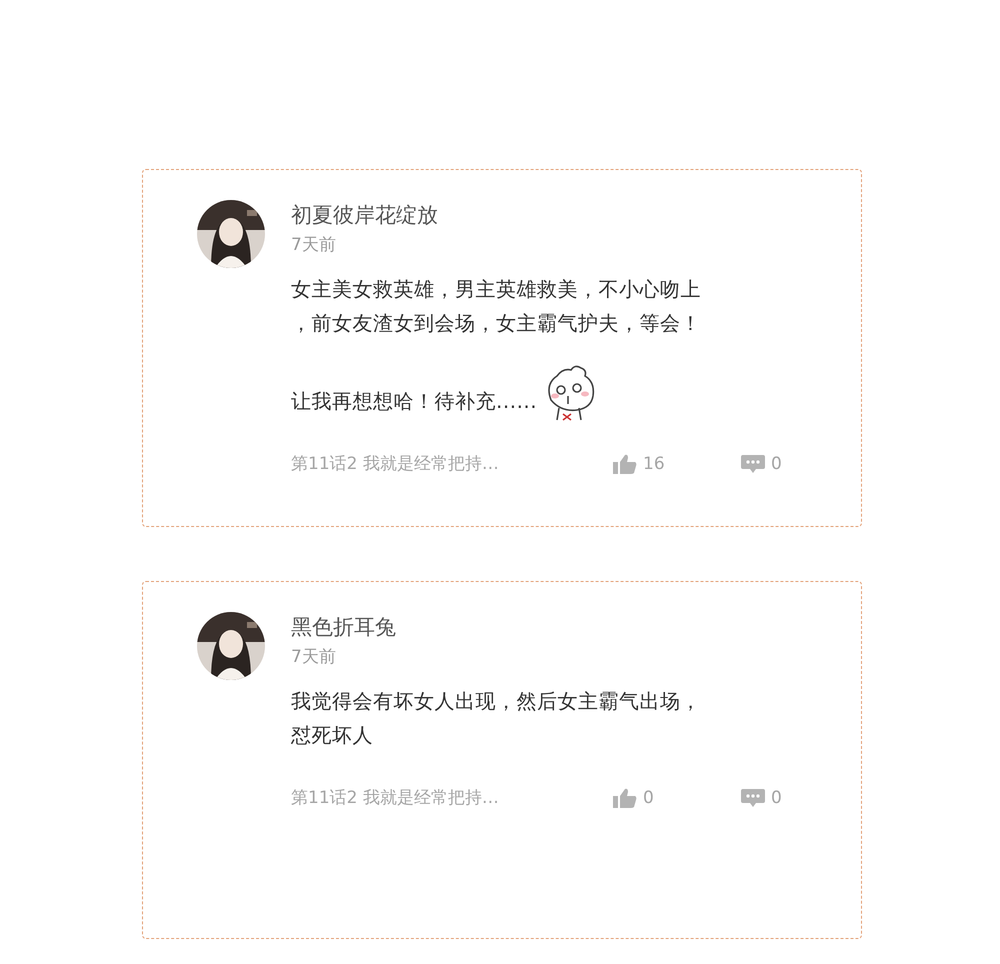 This screenshot has width=1000, height=964. I want to click on like-count: 16, so click(654, 464).